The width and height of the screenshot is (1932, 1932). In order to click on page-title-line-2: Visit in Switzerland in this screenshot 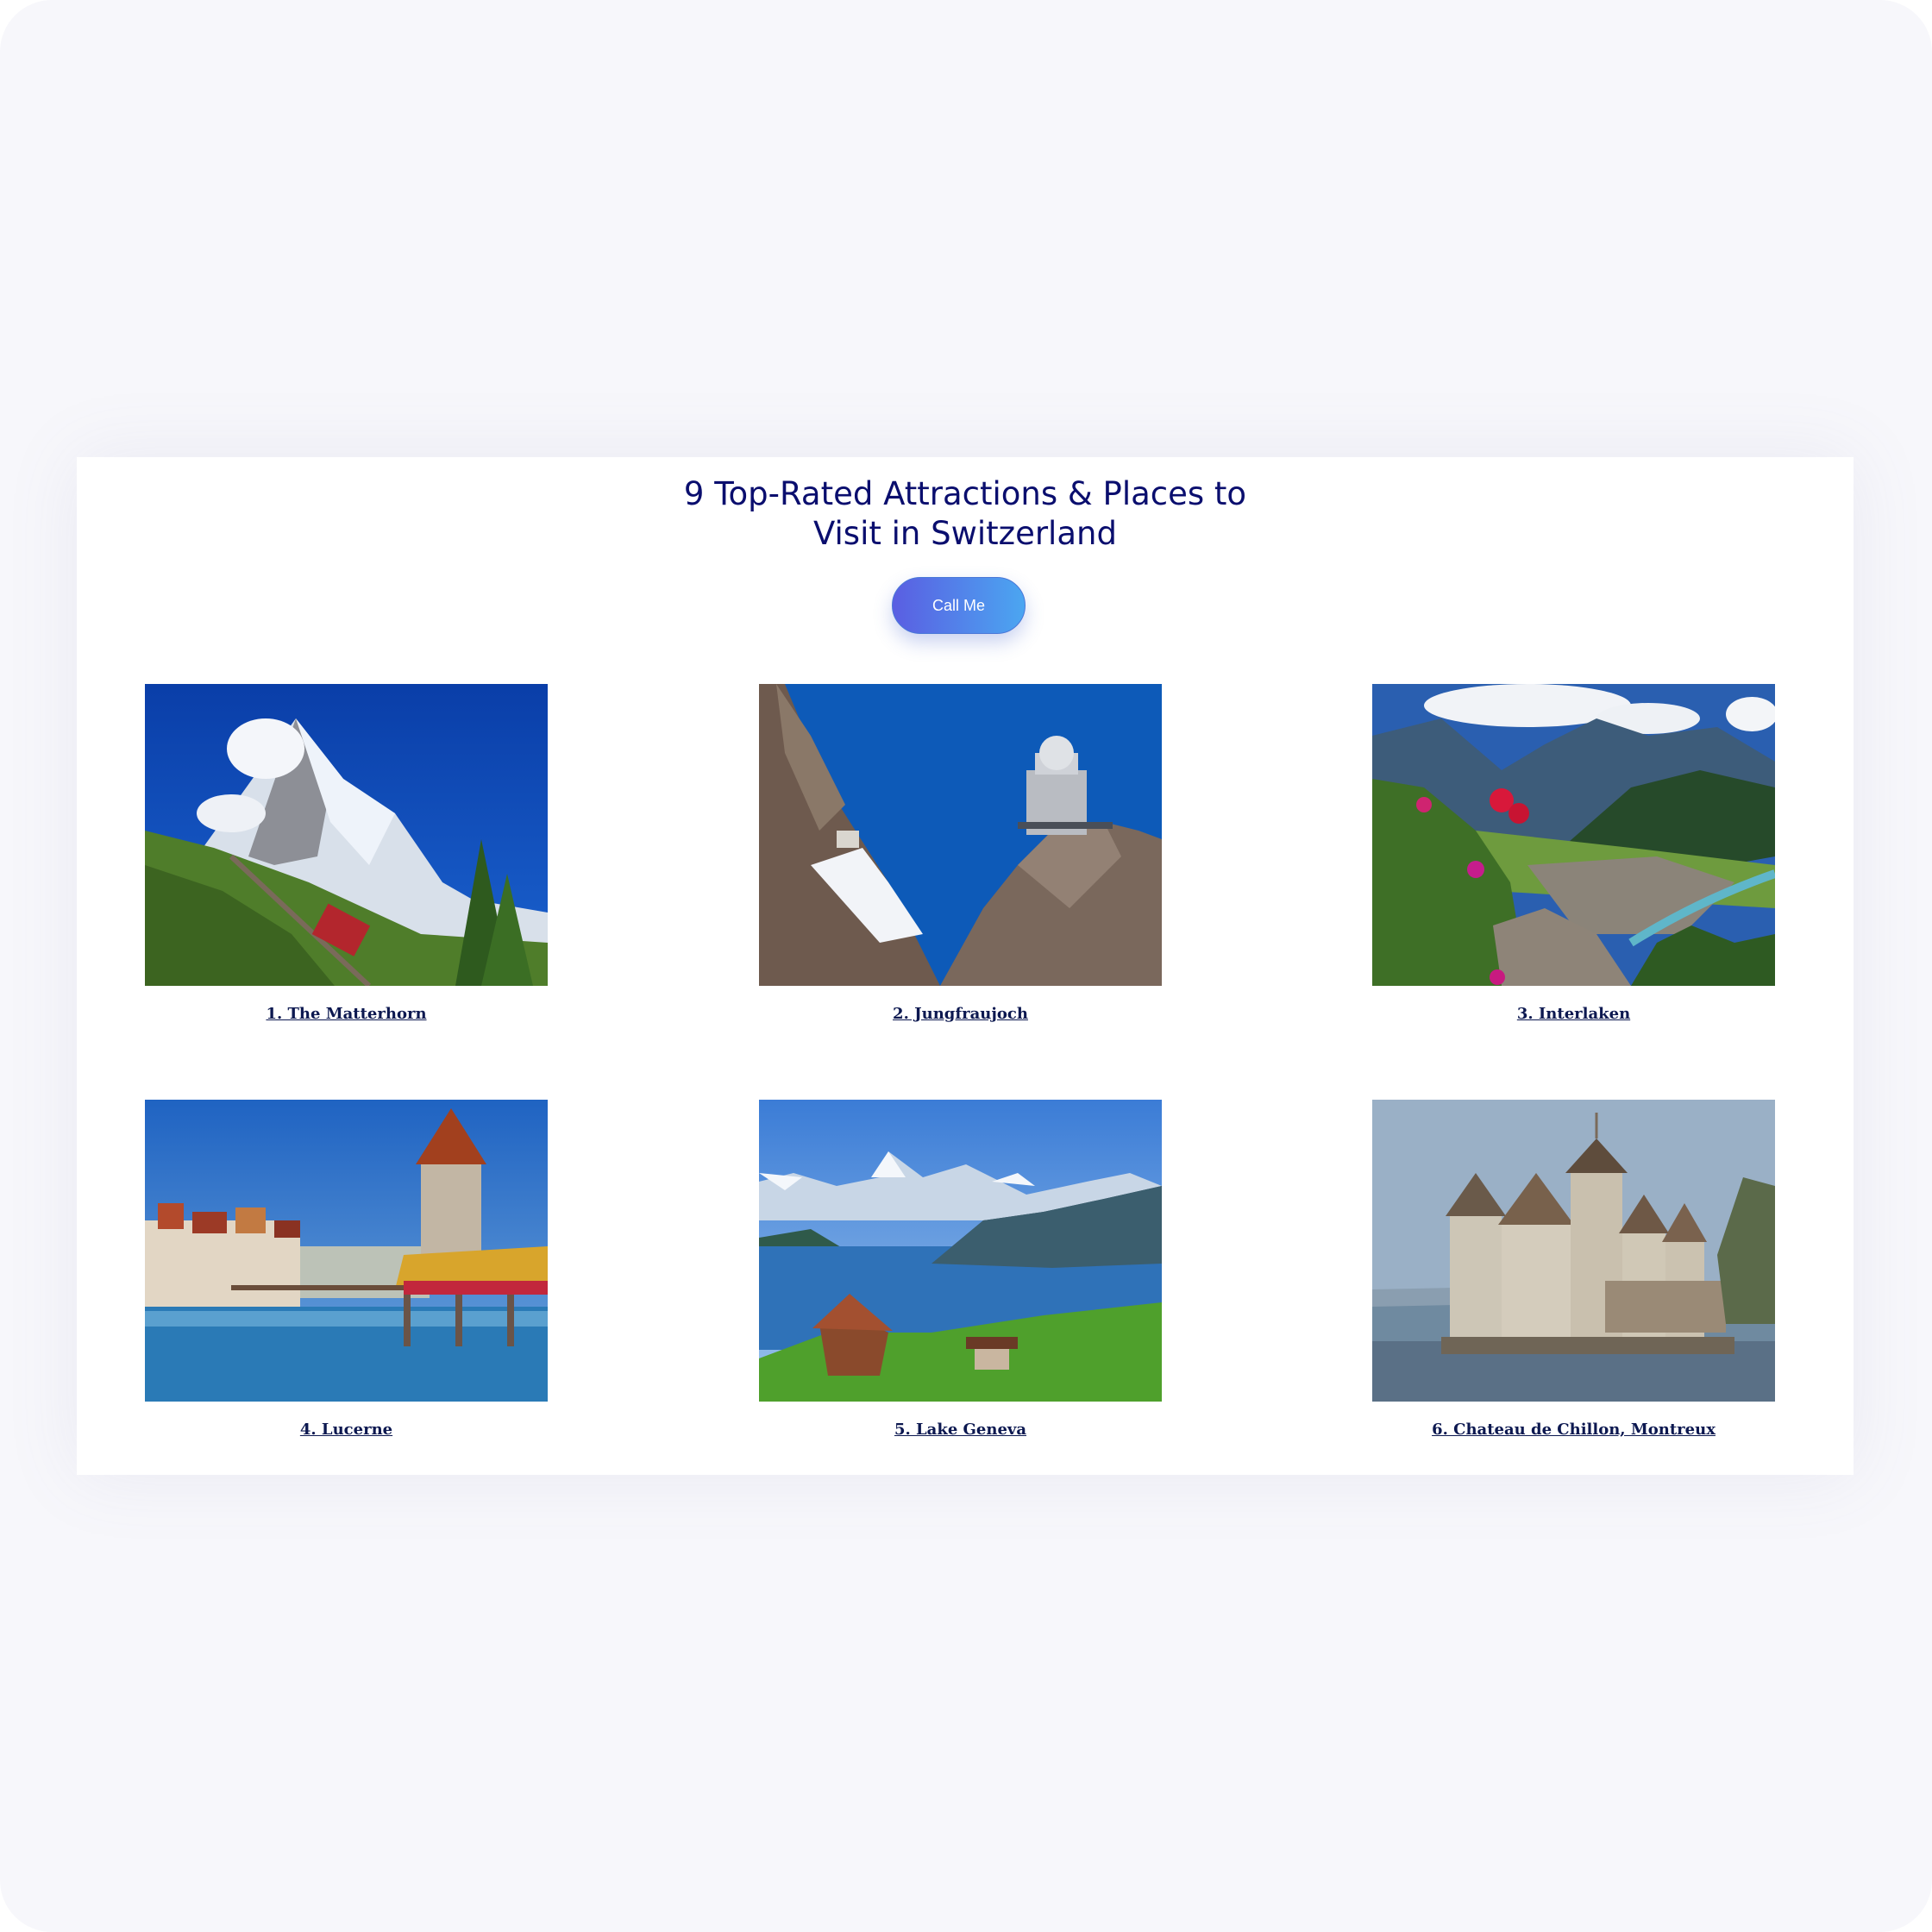, I will do `click(965, 533)`.